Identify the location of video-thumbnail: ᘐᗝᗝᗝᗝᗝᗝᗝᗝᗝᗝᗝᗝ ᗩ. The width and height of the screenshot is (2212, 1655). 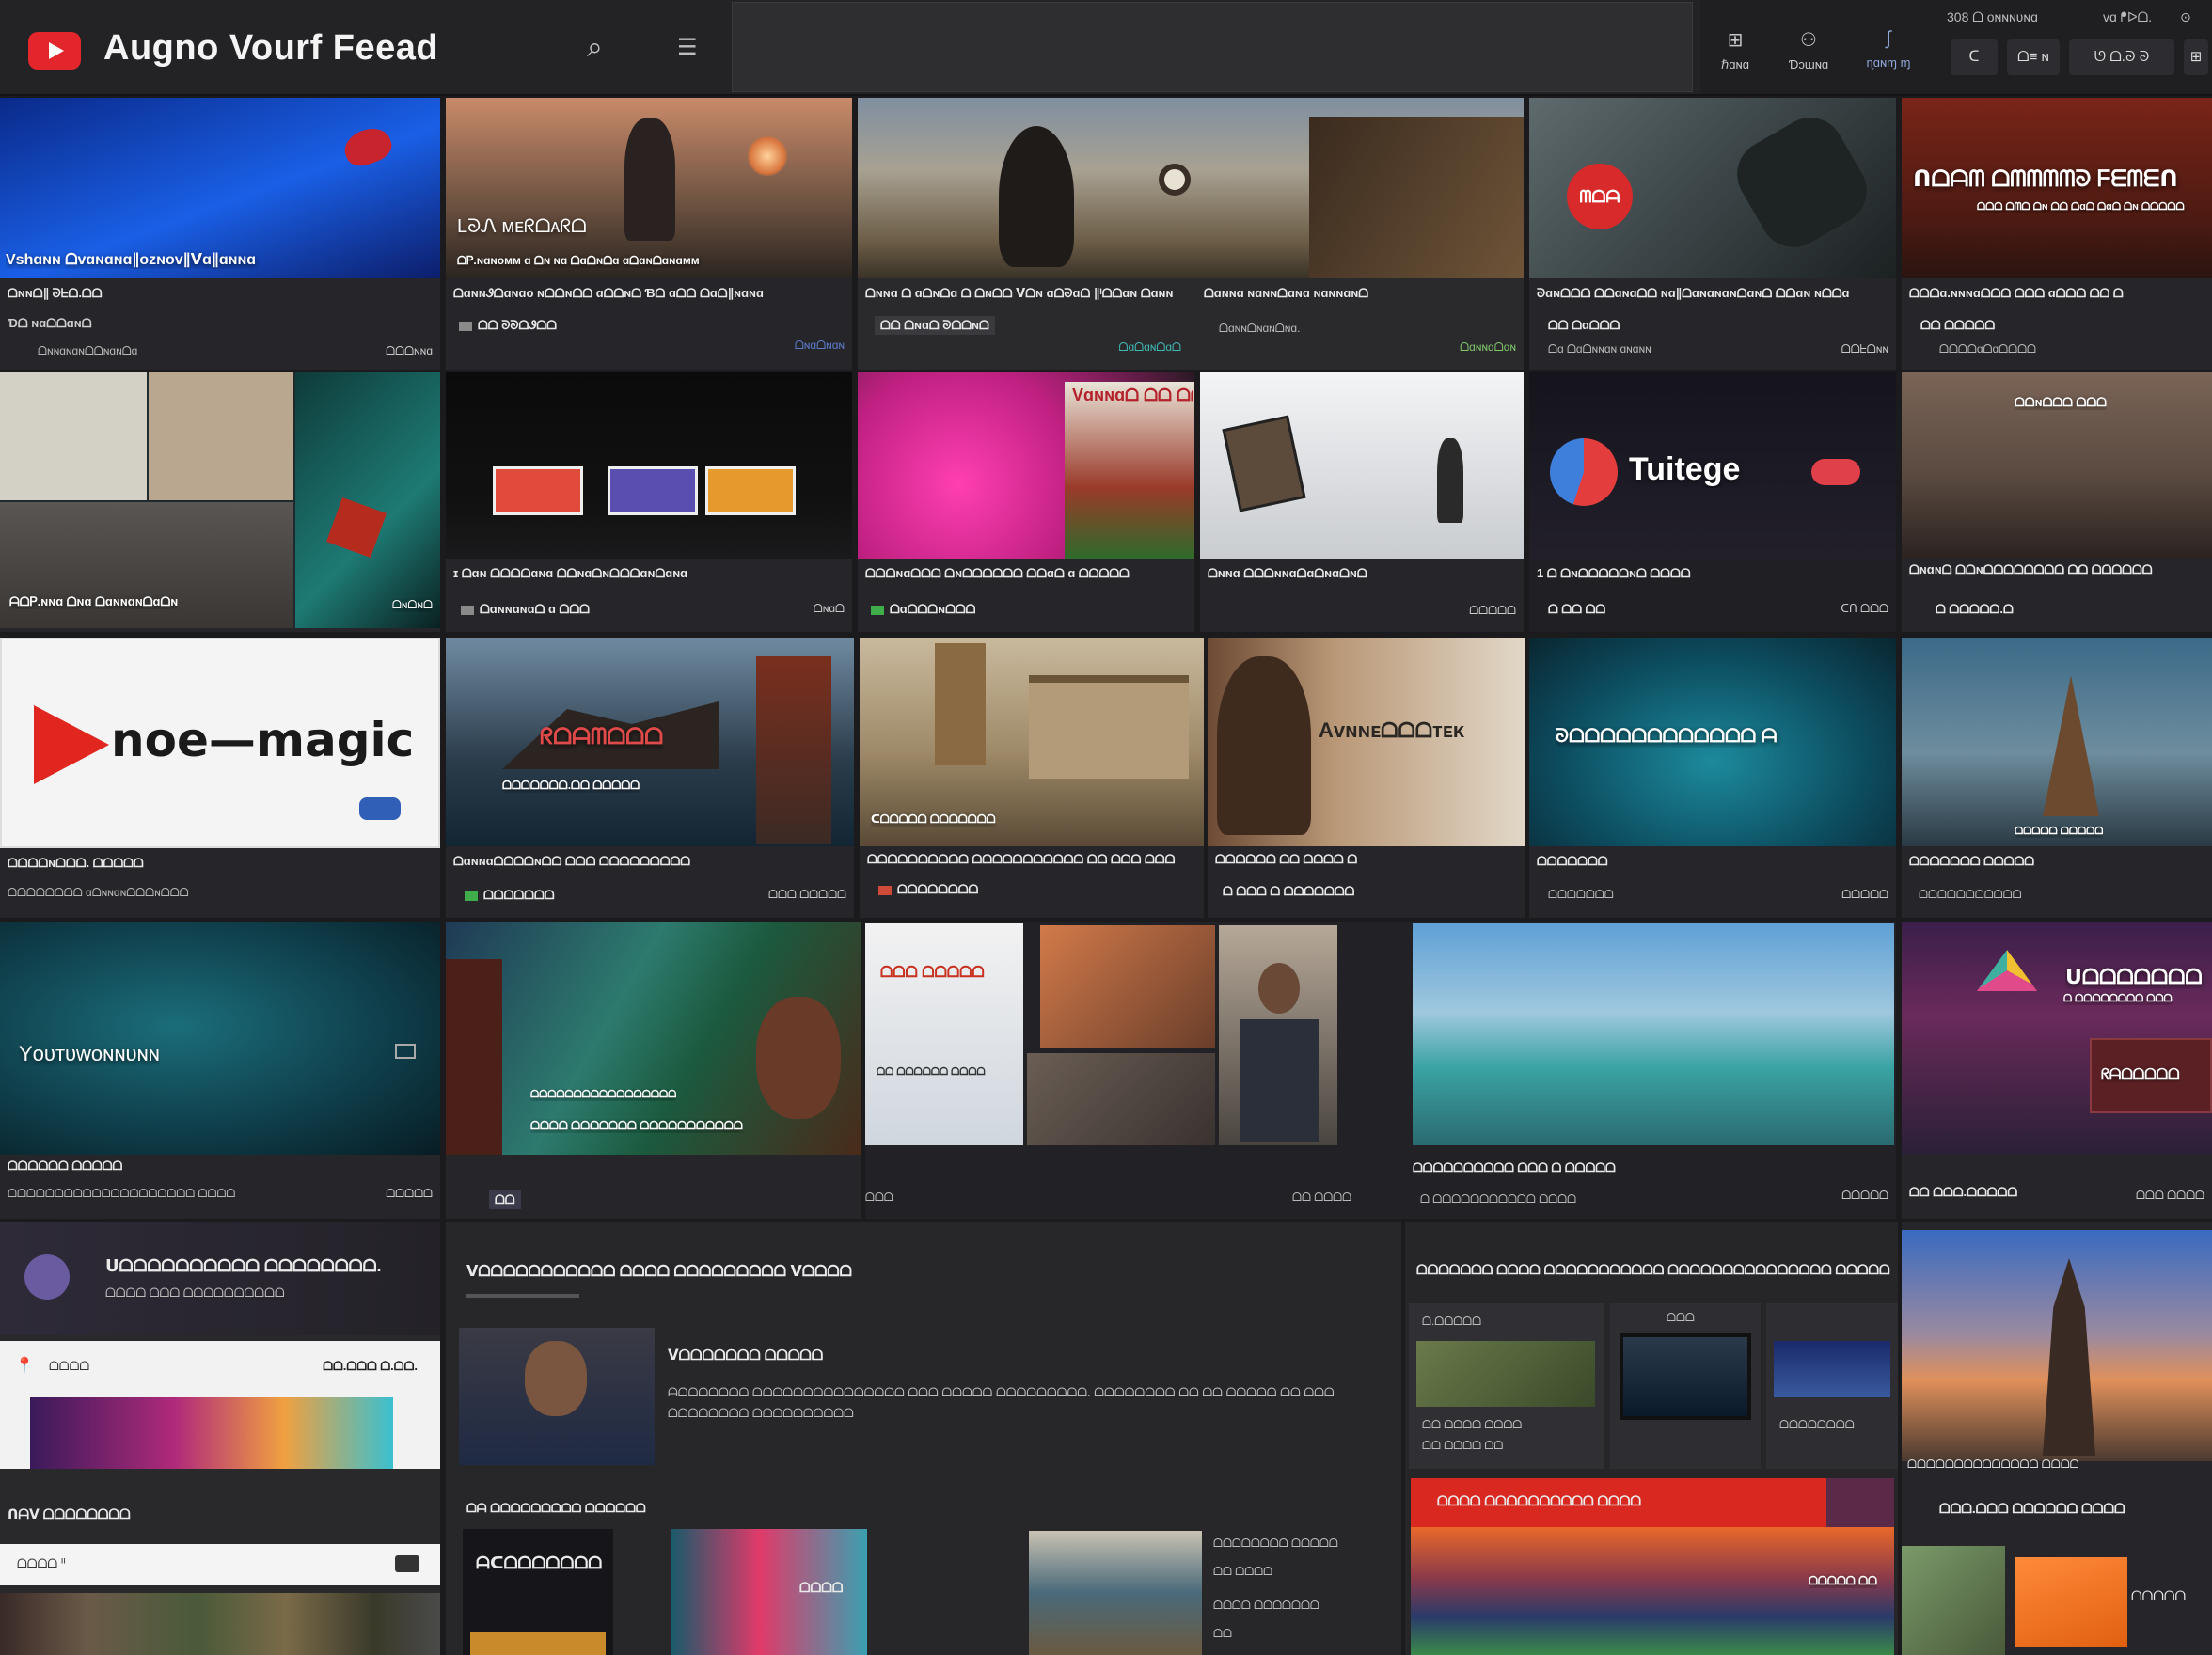
(1712, 742).